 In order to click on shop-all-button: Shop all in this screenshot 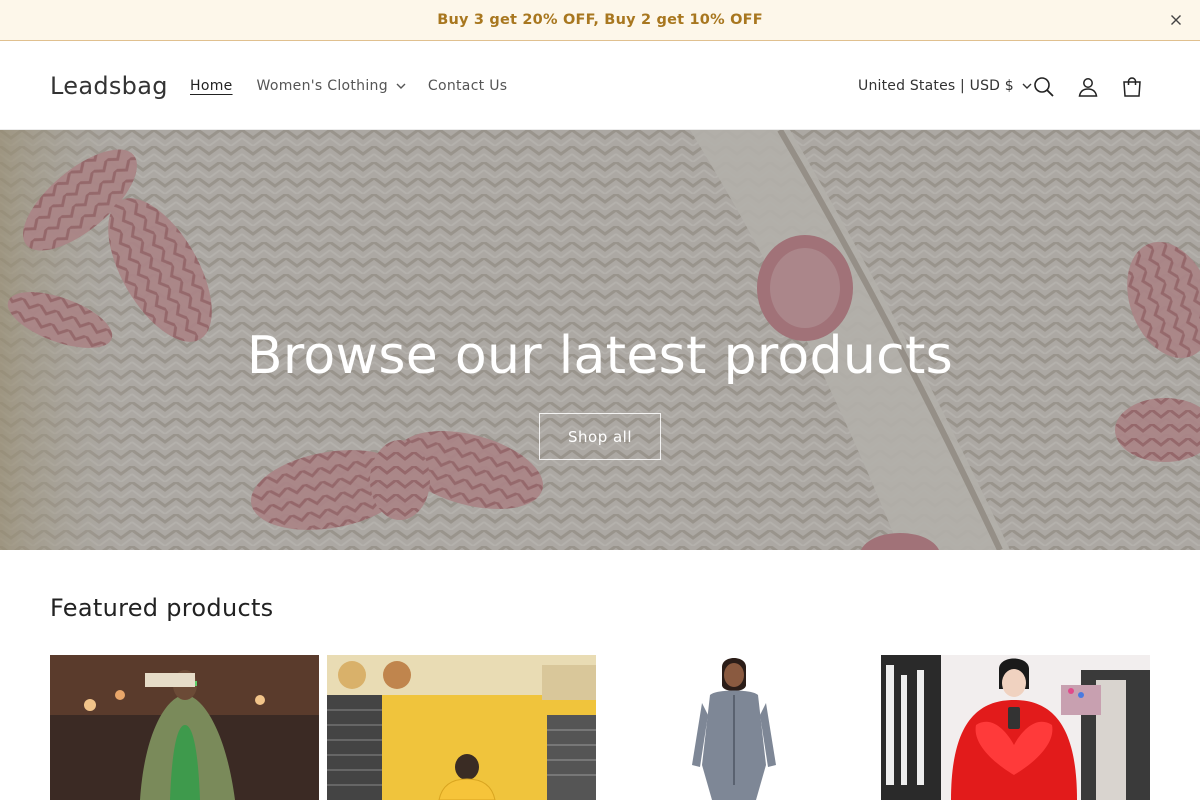, I will do `click(600, 436)`.